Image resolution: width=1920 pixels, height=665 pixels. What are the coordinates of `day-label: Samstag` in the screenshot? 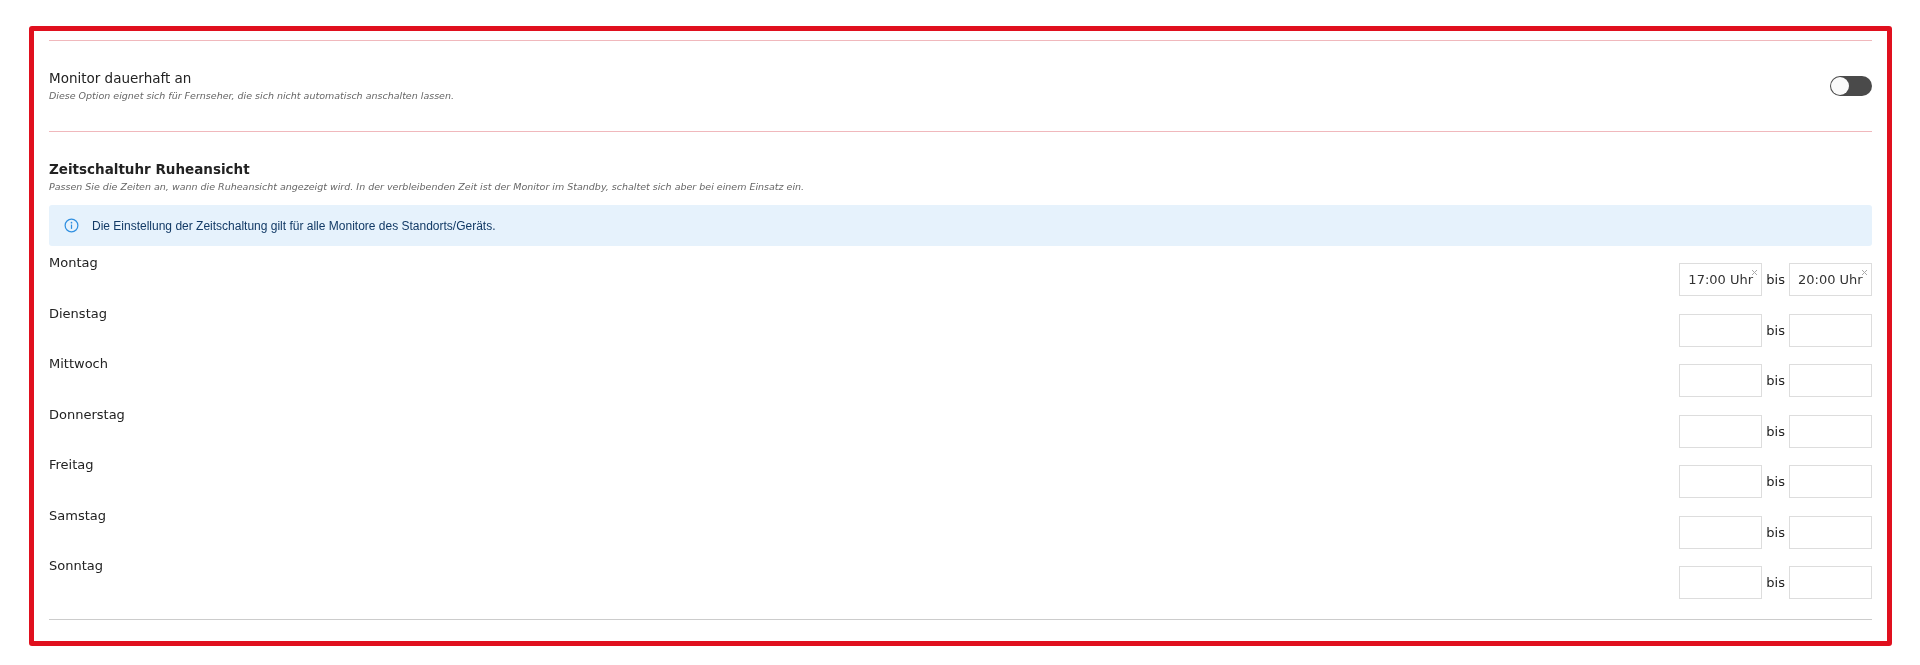 It's located at (77, 515).